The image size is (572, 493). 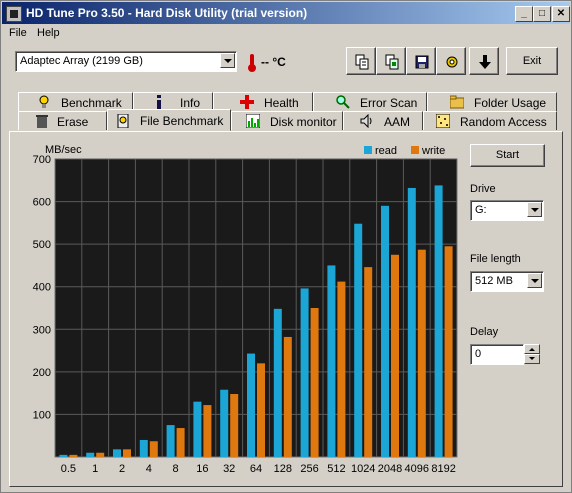 I want to click on close-button: ✕, so click(x=561, y=14).